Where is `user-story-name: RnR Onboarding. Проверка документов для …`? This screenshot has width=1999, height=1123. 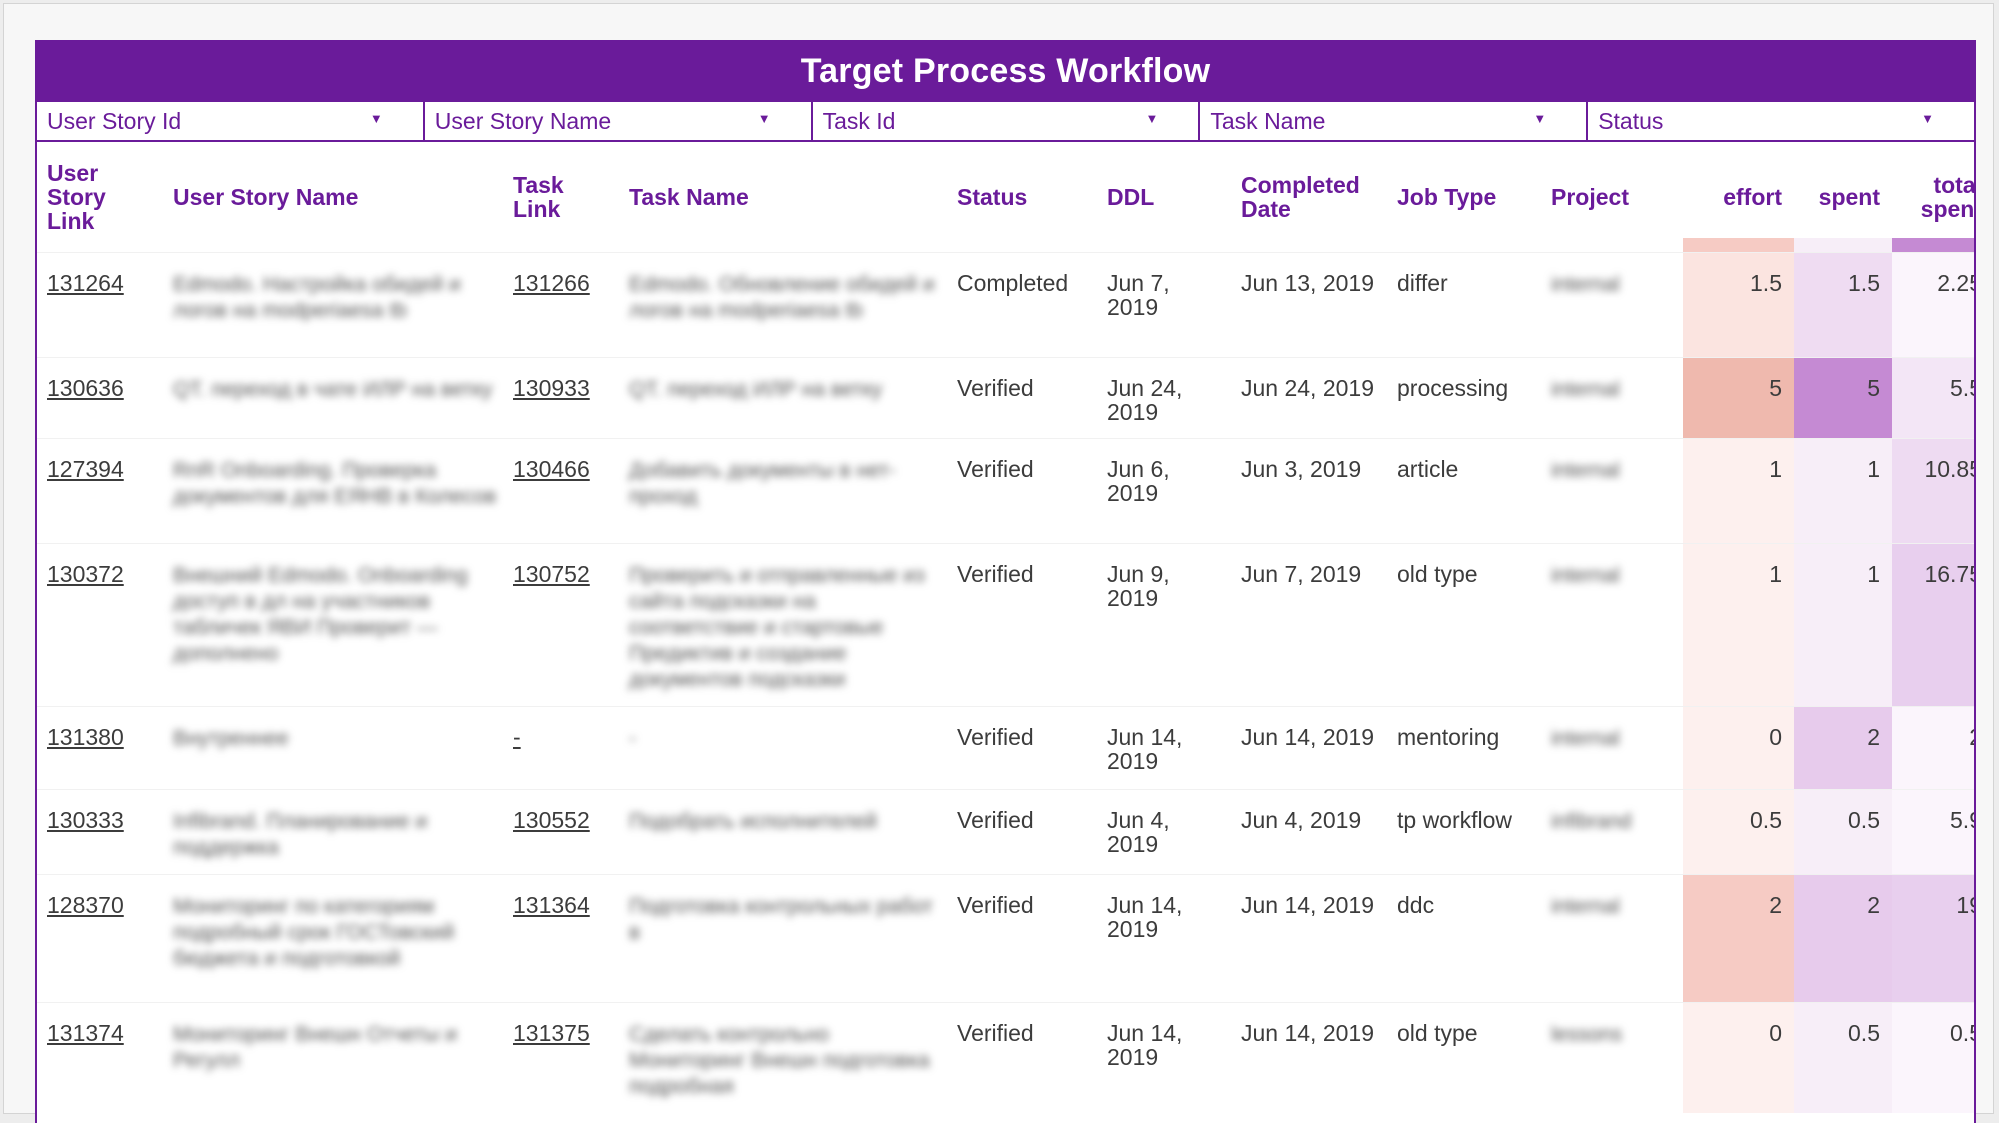 user-story-name: RnR Onboarding. Проверка документов для … is located at coordinates (335, 483).